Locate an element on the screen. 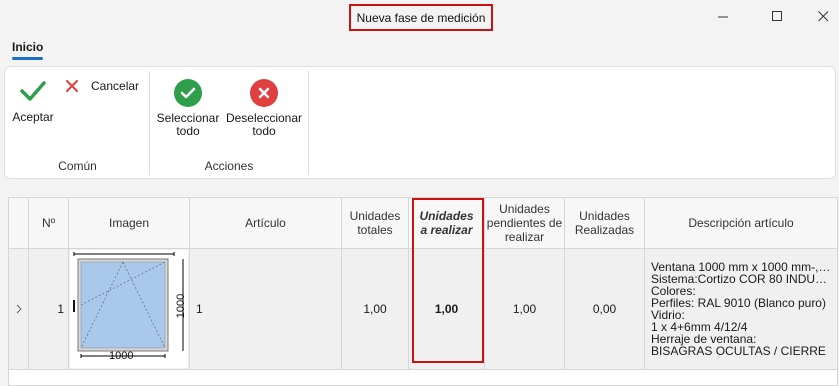 The width and height of the screenshot is (839, 386). window-title: Nueva fase de medición is located at coordinates (421, 17).